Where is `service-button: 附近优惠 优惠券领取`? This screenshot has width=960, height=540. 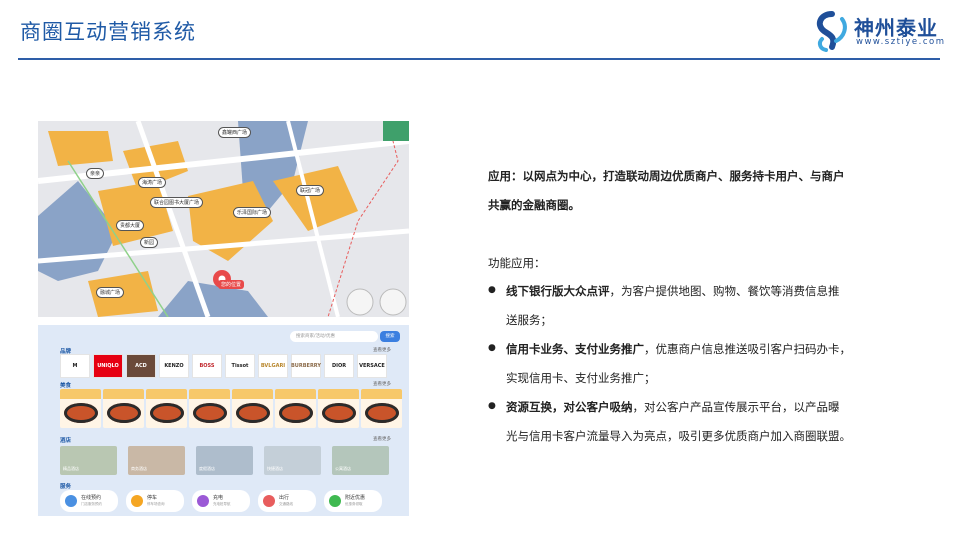 service-button: 附近优惠 优惠券领取 is located at coordinates (353, 501).